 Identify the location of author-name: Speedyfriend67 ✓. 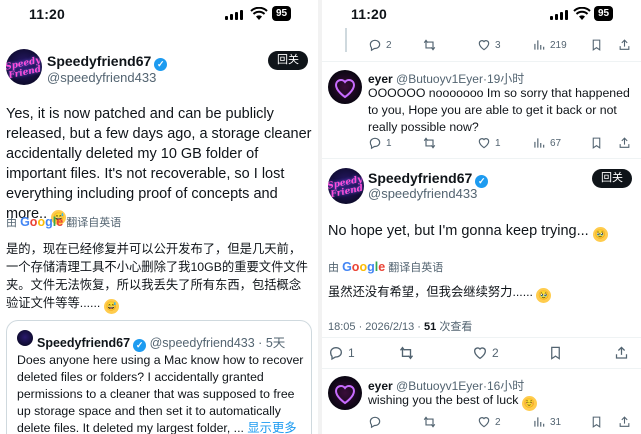
(107, 62).